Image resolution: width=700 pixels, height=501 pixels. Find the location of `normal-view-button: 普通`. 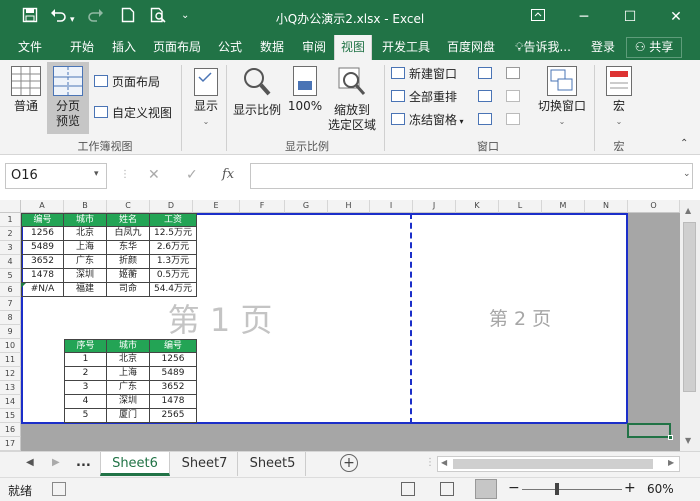

normal-view-button: 普通 is located at coordinates (26, 90).